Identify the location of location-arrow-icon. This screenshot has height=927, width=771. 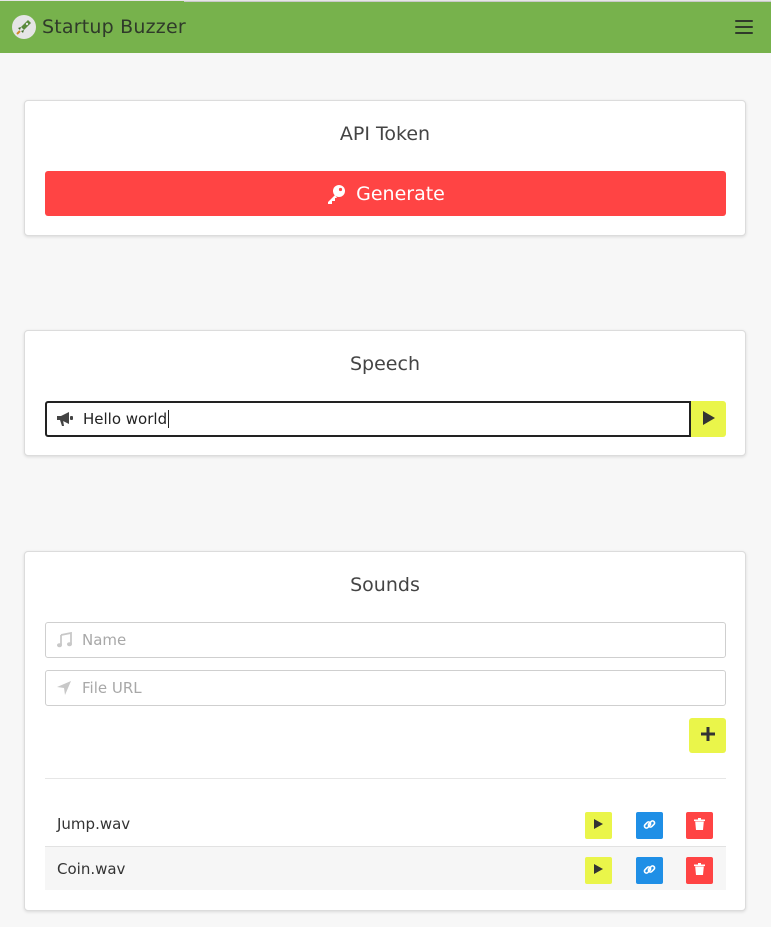
(64, 688).